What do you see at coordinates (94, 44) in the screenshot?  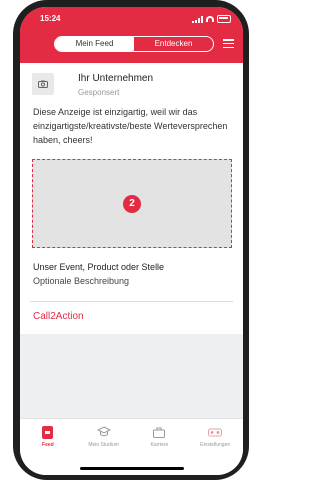 I see `tab-mein-feed: Mein Feed` at bounding box center [94, 44].